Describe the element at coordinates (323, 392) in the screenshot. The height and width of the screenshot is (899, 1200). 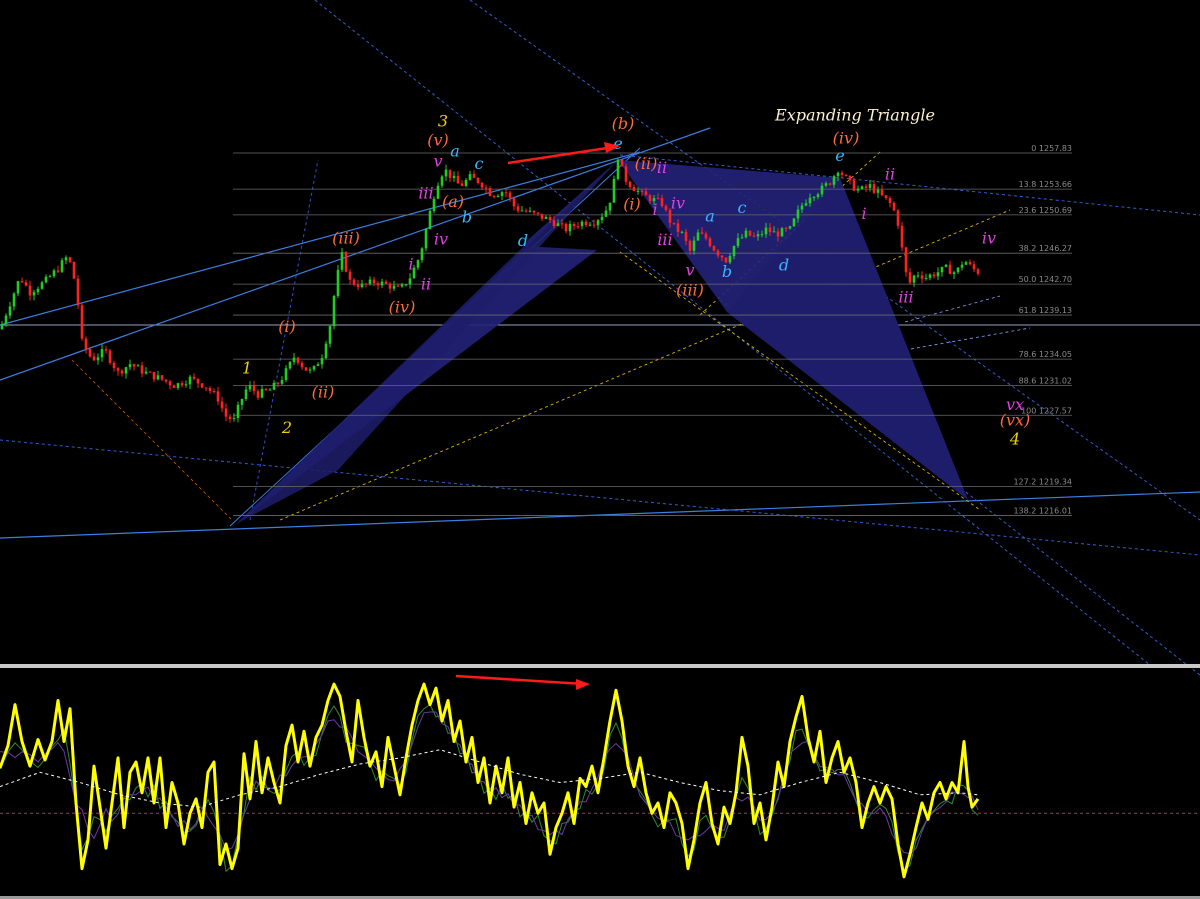
I see `wave-label: (ii)` at that location.